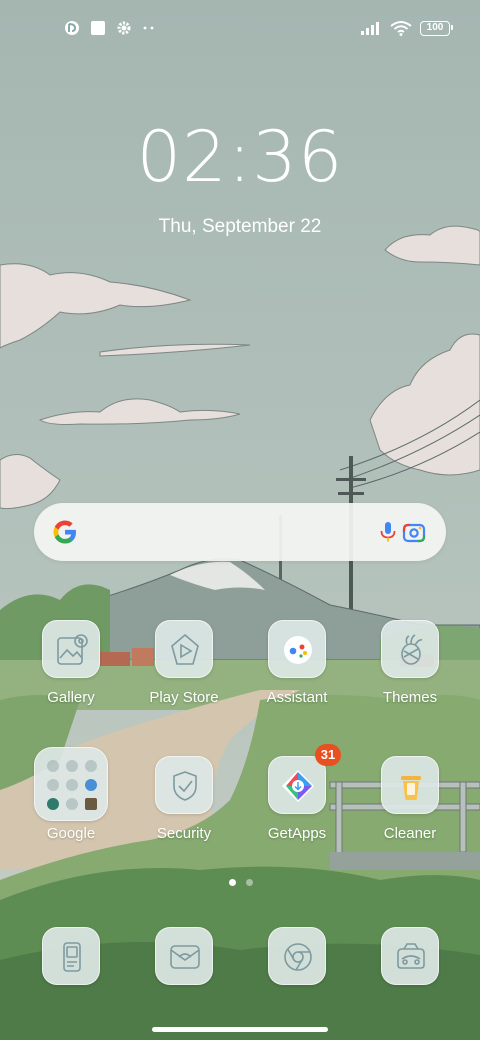 The image size is (480, 1040). I want to click on folder-google: Google, so click(71, 806).